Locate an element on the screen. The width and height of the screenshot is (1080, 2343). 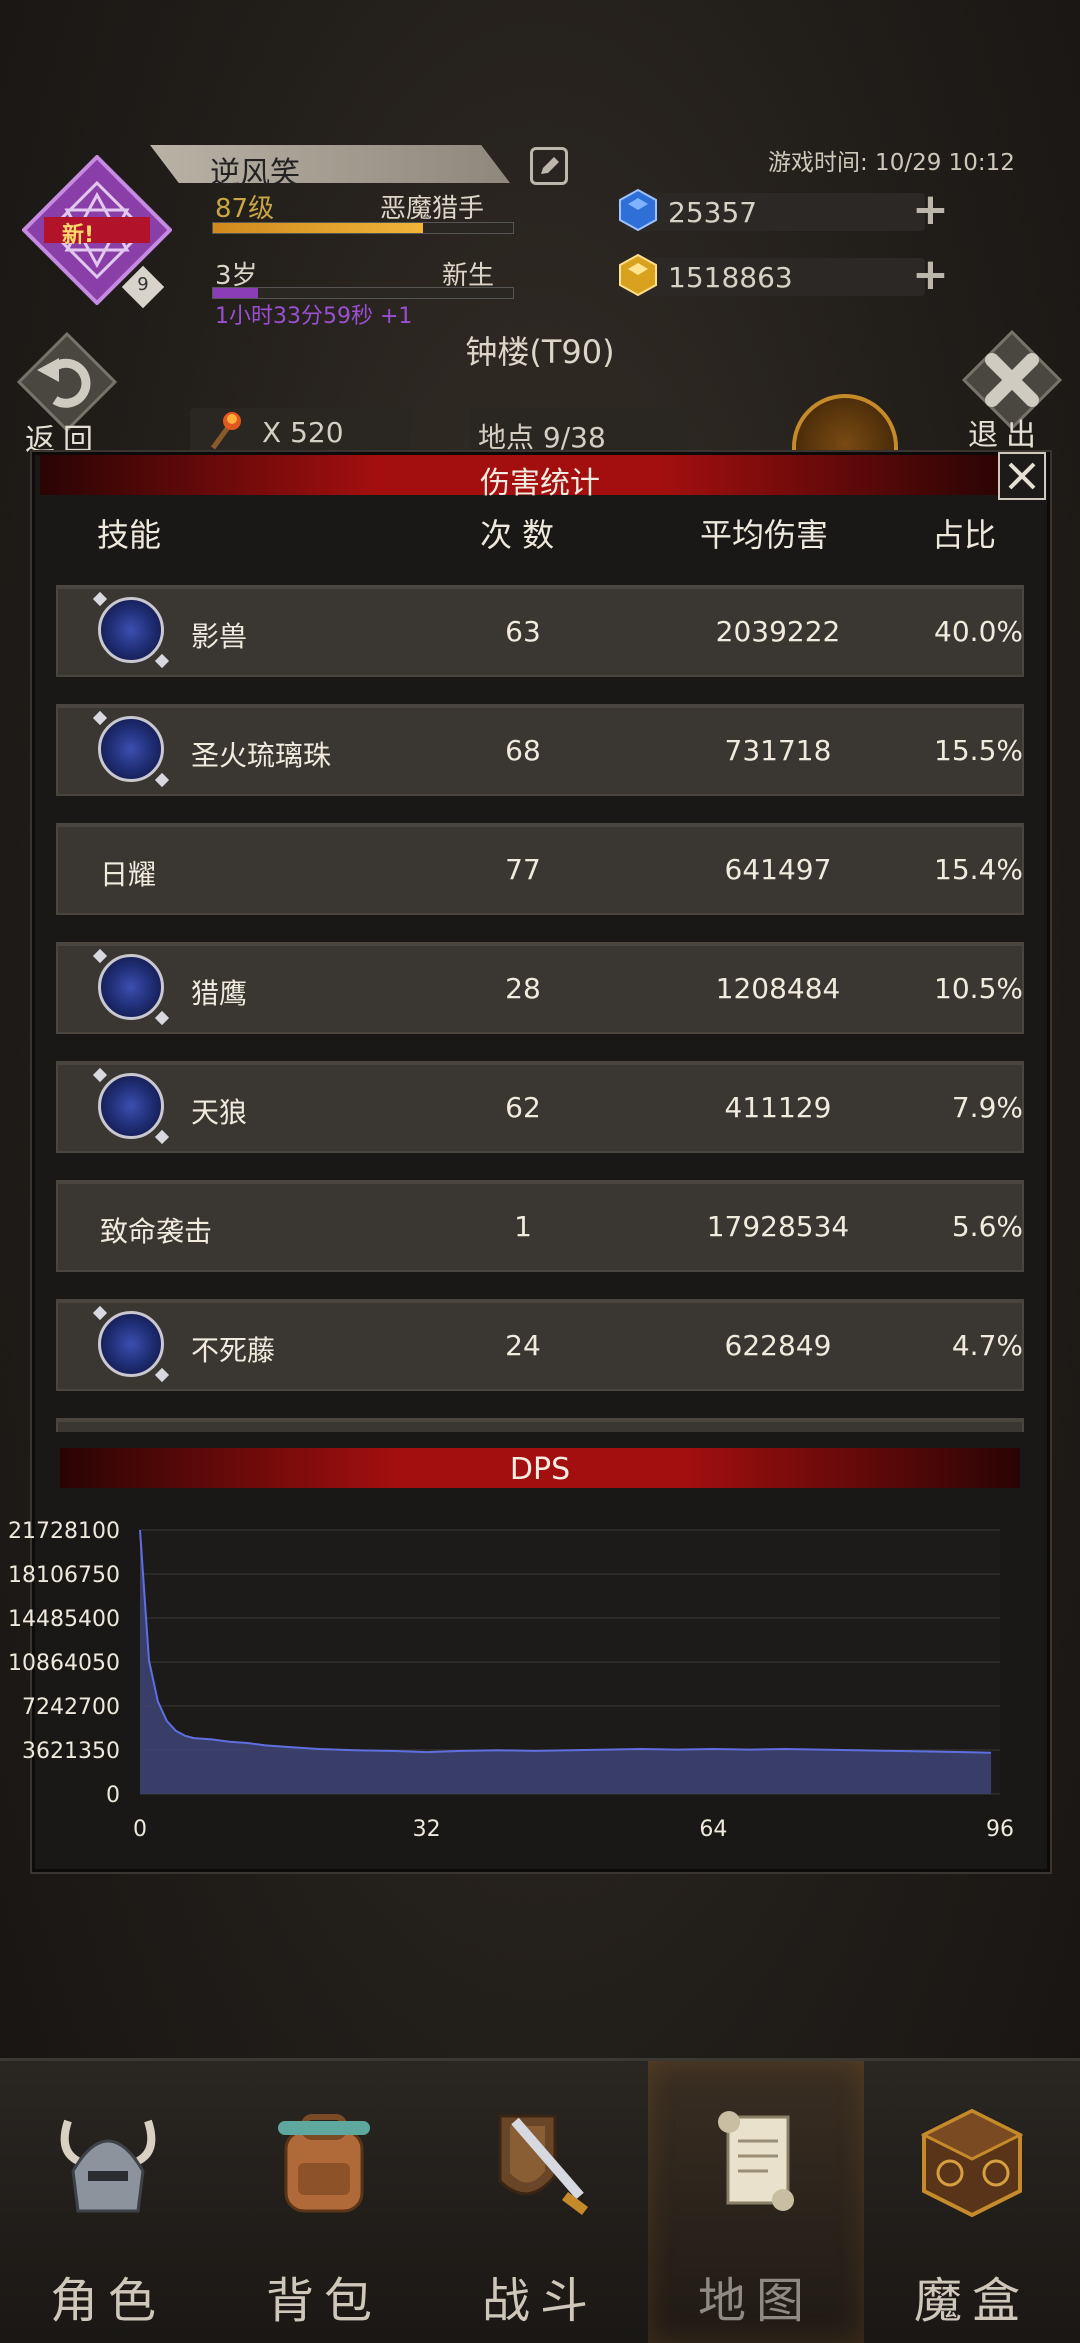
skill-avg-damage: 641497 is located at coordinates (778, 869).